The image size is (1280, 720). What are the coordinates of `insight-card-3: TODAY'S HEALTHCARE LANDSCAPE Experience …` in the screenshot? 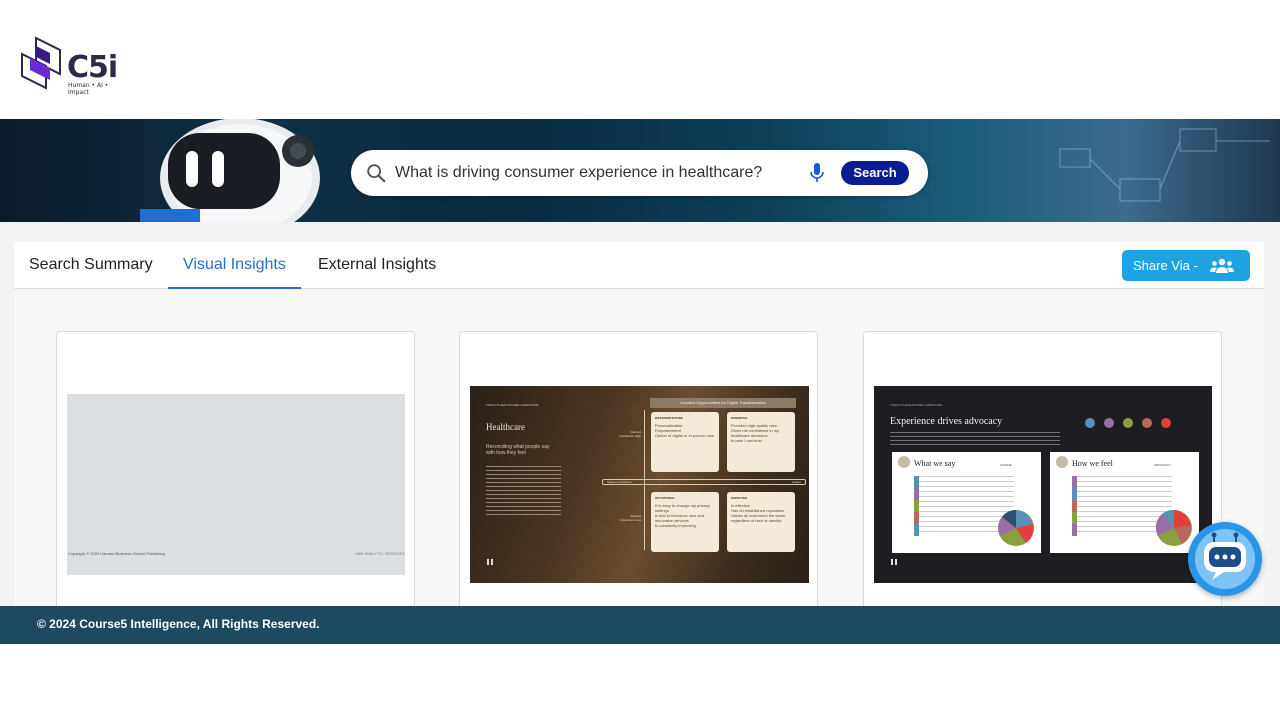 It's located at (1042, 476).